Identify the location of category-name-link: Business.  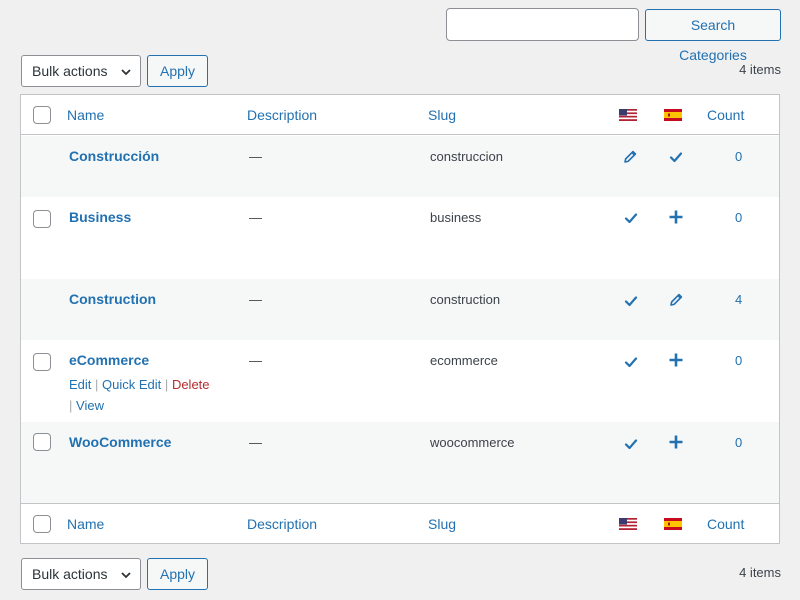
(100, 217).